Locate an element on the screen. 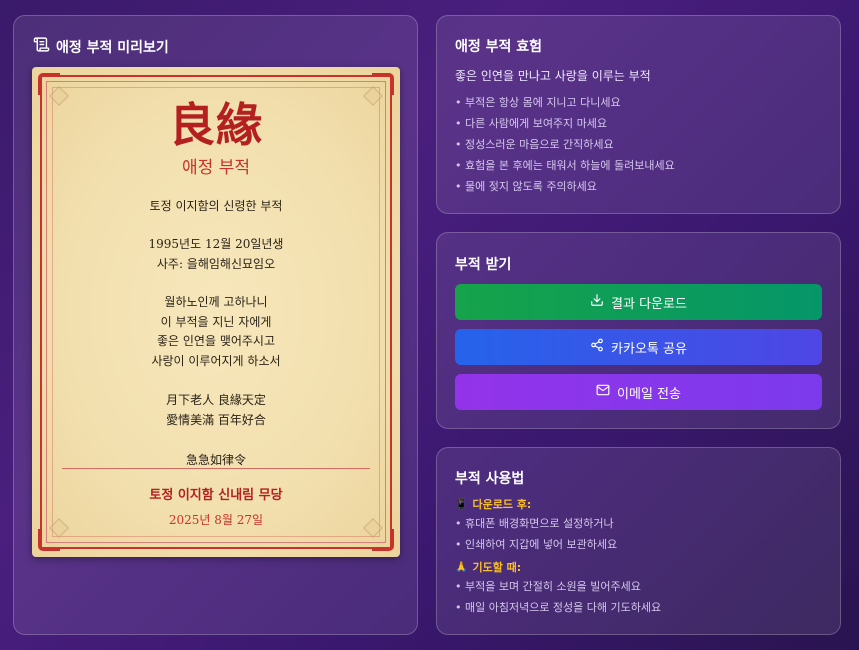 Image resolution: width=859 pixels, height=650 pixels. talisman-intro: 토정 이지함의 신령한 부적 is located at coordinates (216, 206).